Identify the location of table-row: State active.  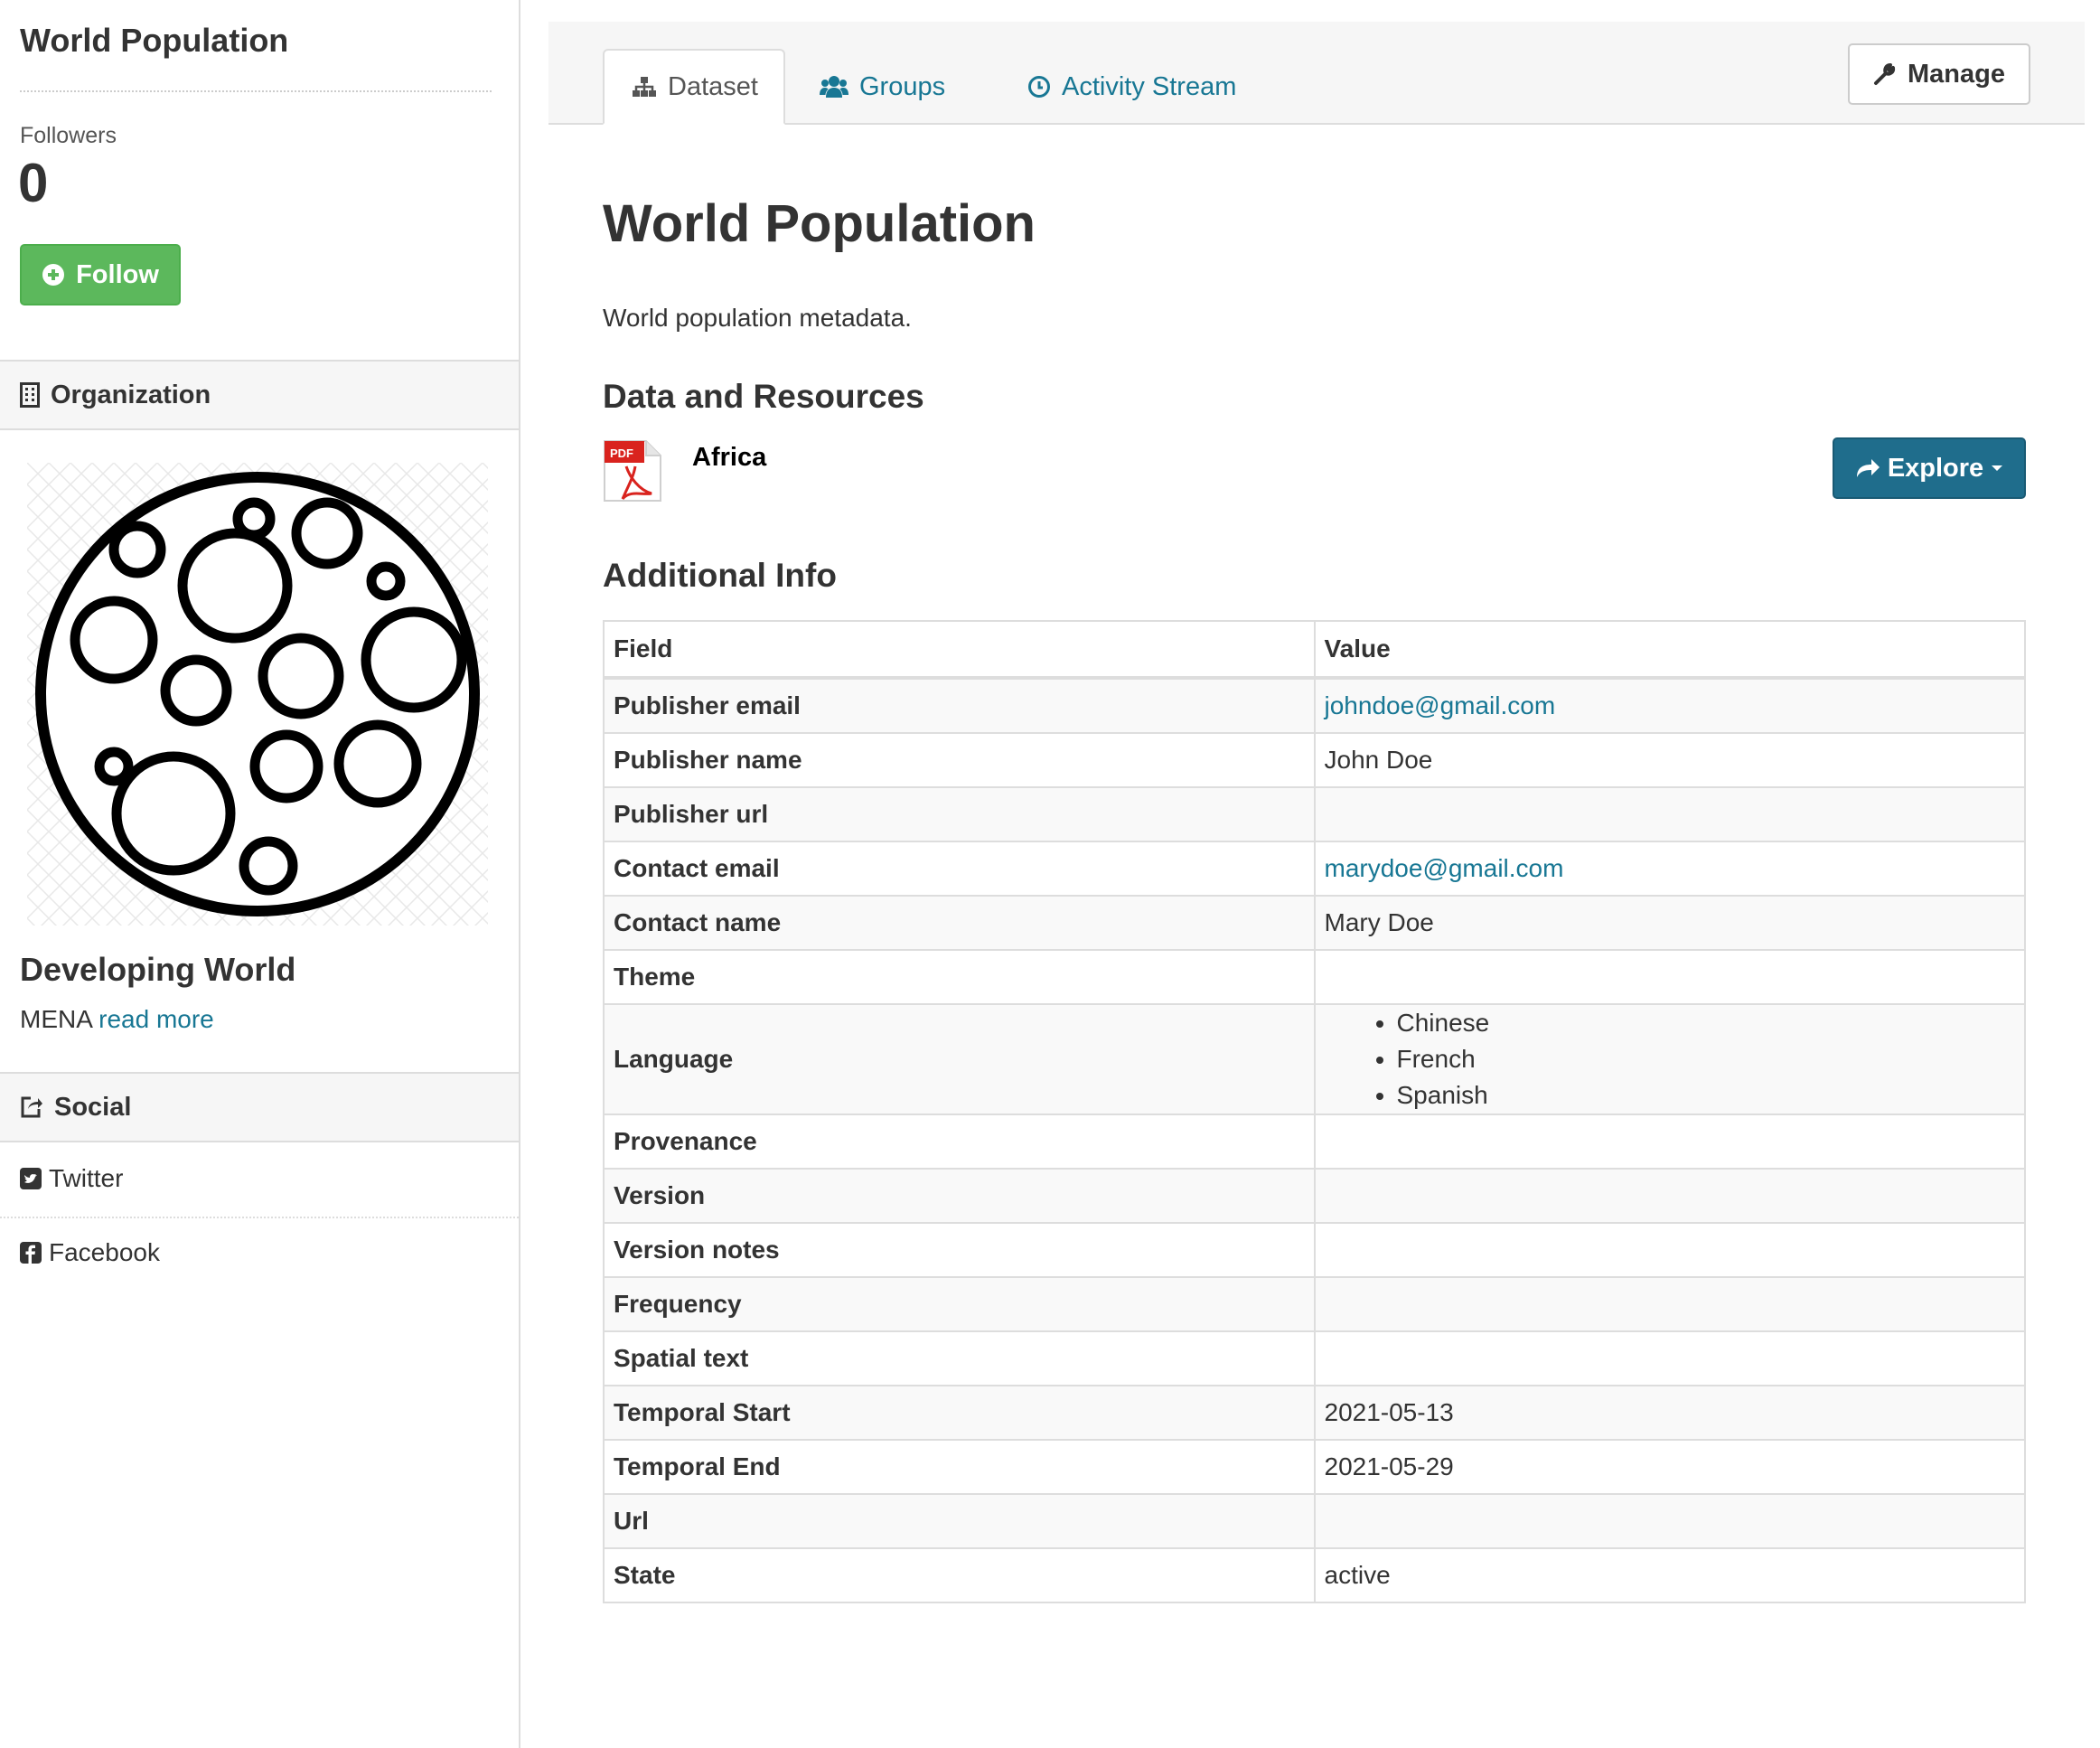
(1314, 1575).